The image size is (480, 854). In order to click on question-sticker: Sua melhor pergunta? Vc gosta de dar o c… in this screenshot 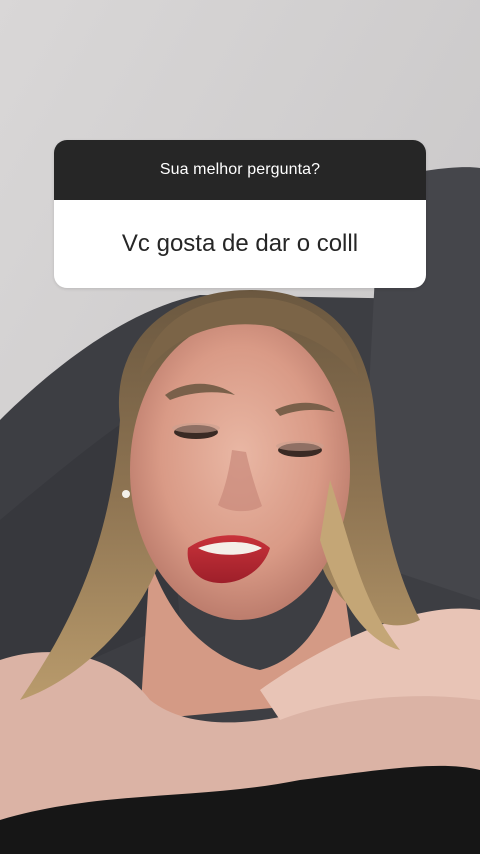, I will do `click(240, 214)`.